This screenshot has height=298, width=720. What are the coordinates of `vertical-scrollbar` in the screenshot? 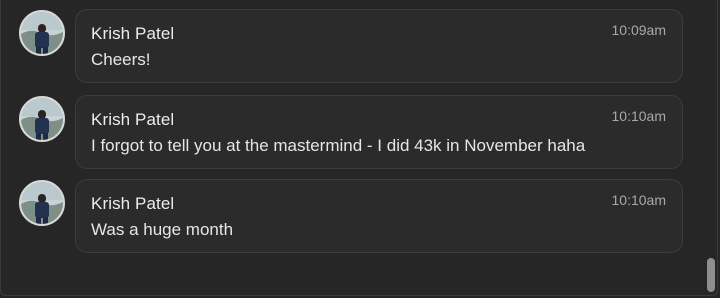 It's located at (711, 148).